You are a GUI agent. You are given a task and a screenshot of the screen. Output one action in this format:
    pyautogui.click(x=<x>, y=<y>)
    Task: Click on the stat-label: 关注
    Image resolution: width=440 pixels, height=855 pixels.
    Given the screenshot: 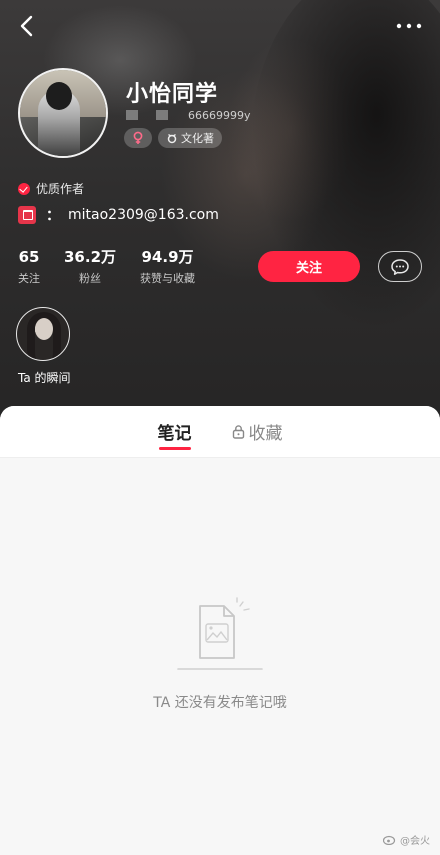 What is the action you would take?
    pyautogui.click(x=29, y=278)
    